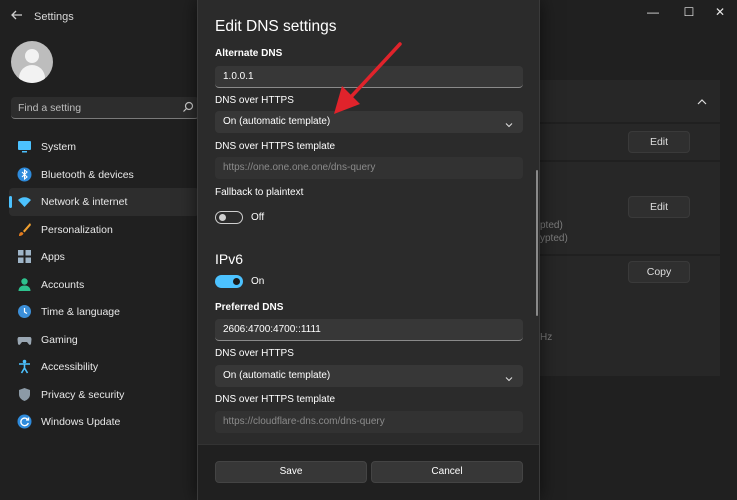 The height and width of the screenshot is (500, 737). What do you see at coordinates (84, 202) in the screenshot?
I see `sidebar-item-label: Network & internet` at bounding box center [84, 202].